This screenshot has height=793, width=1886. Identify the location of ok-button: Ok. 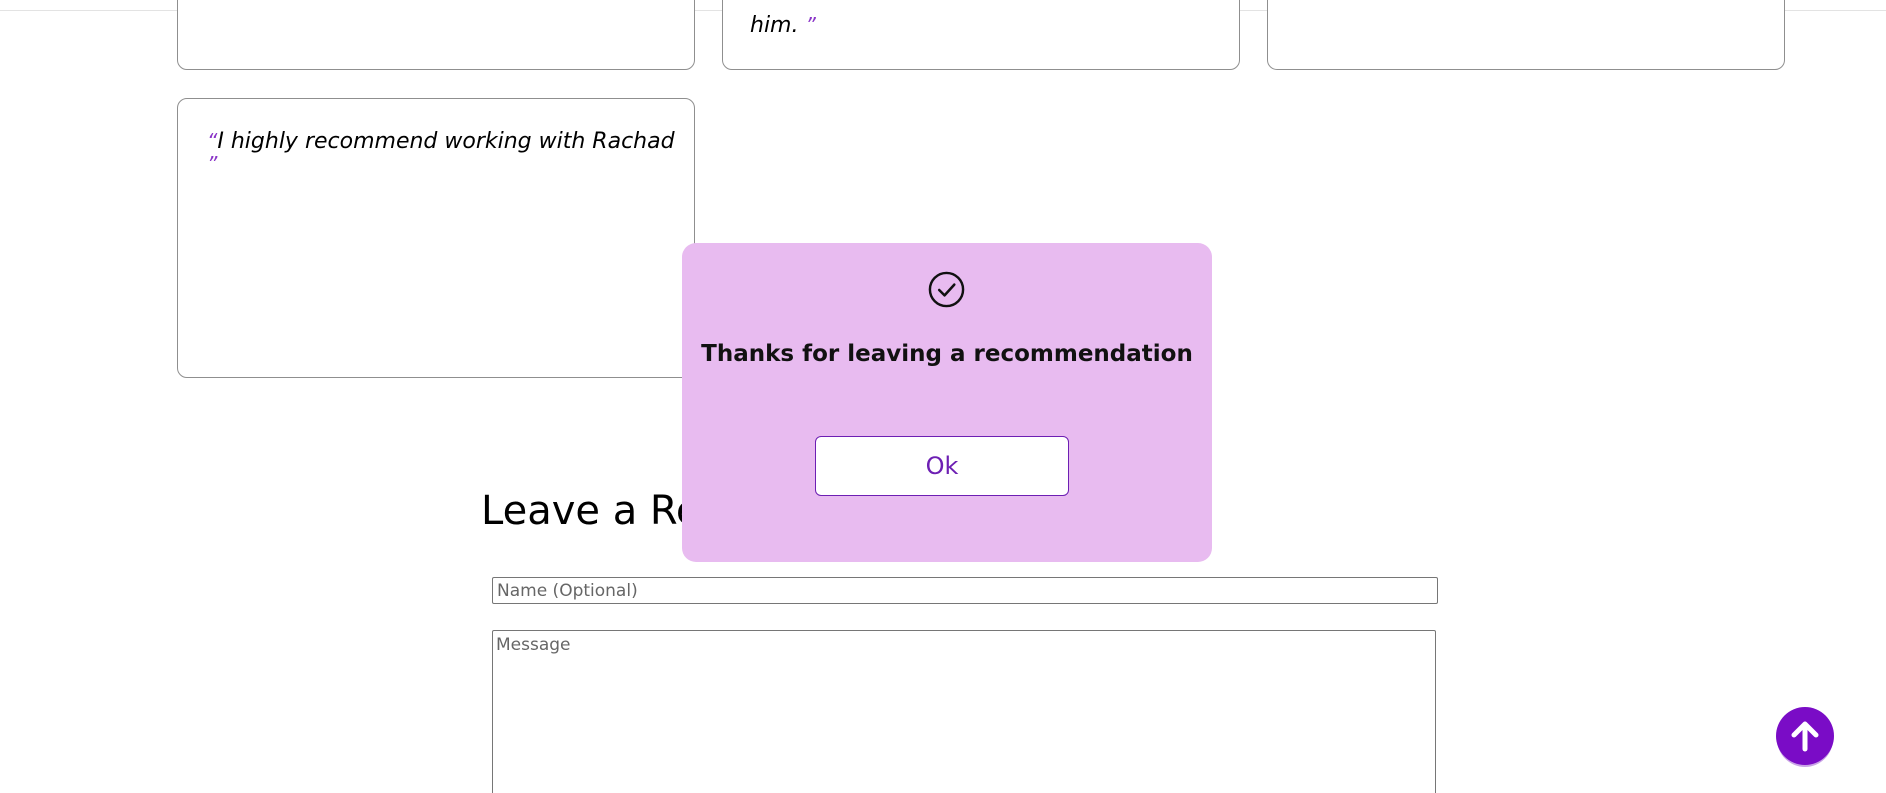
(942, 466).